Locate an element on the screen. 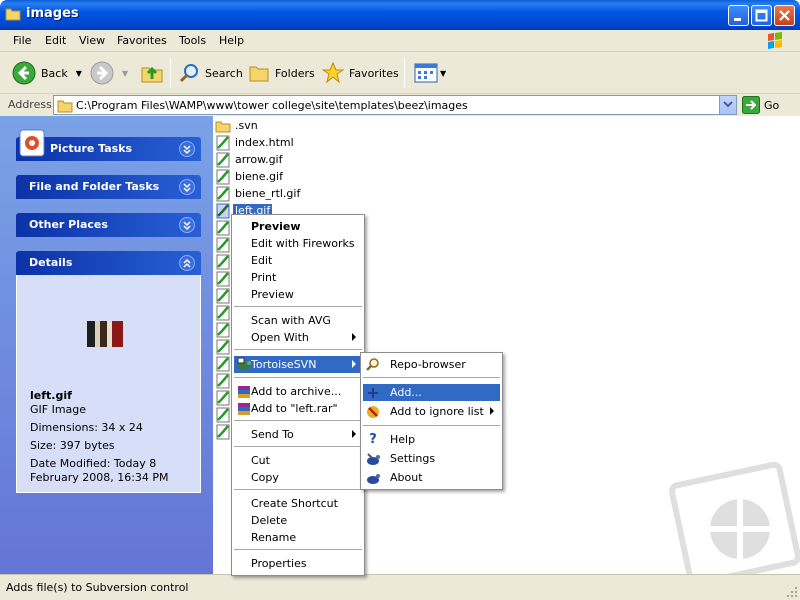 Image resolution: width=800 pixels, height=600 pixels. chevron-up-icon is located at coordinates (187, 263).